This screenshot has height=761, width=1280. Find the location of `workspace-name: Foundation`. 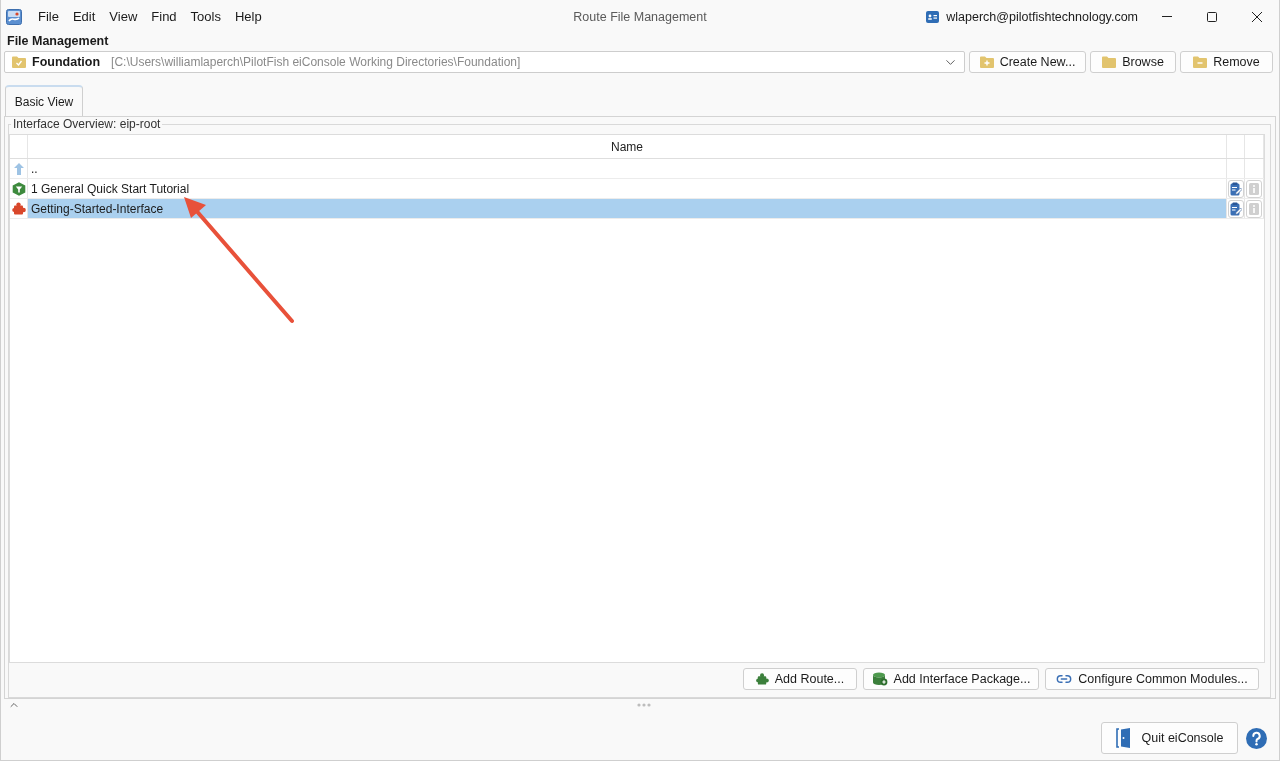

workspace-name: Foundation is located at coordinates (66, 62).